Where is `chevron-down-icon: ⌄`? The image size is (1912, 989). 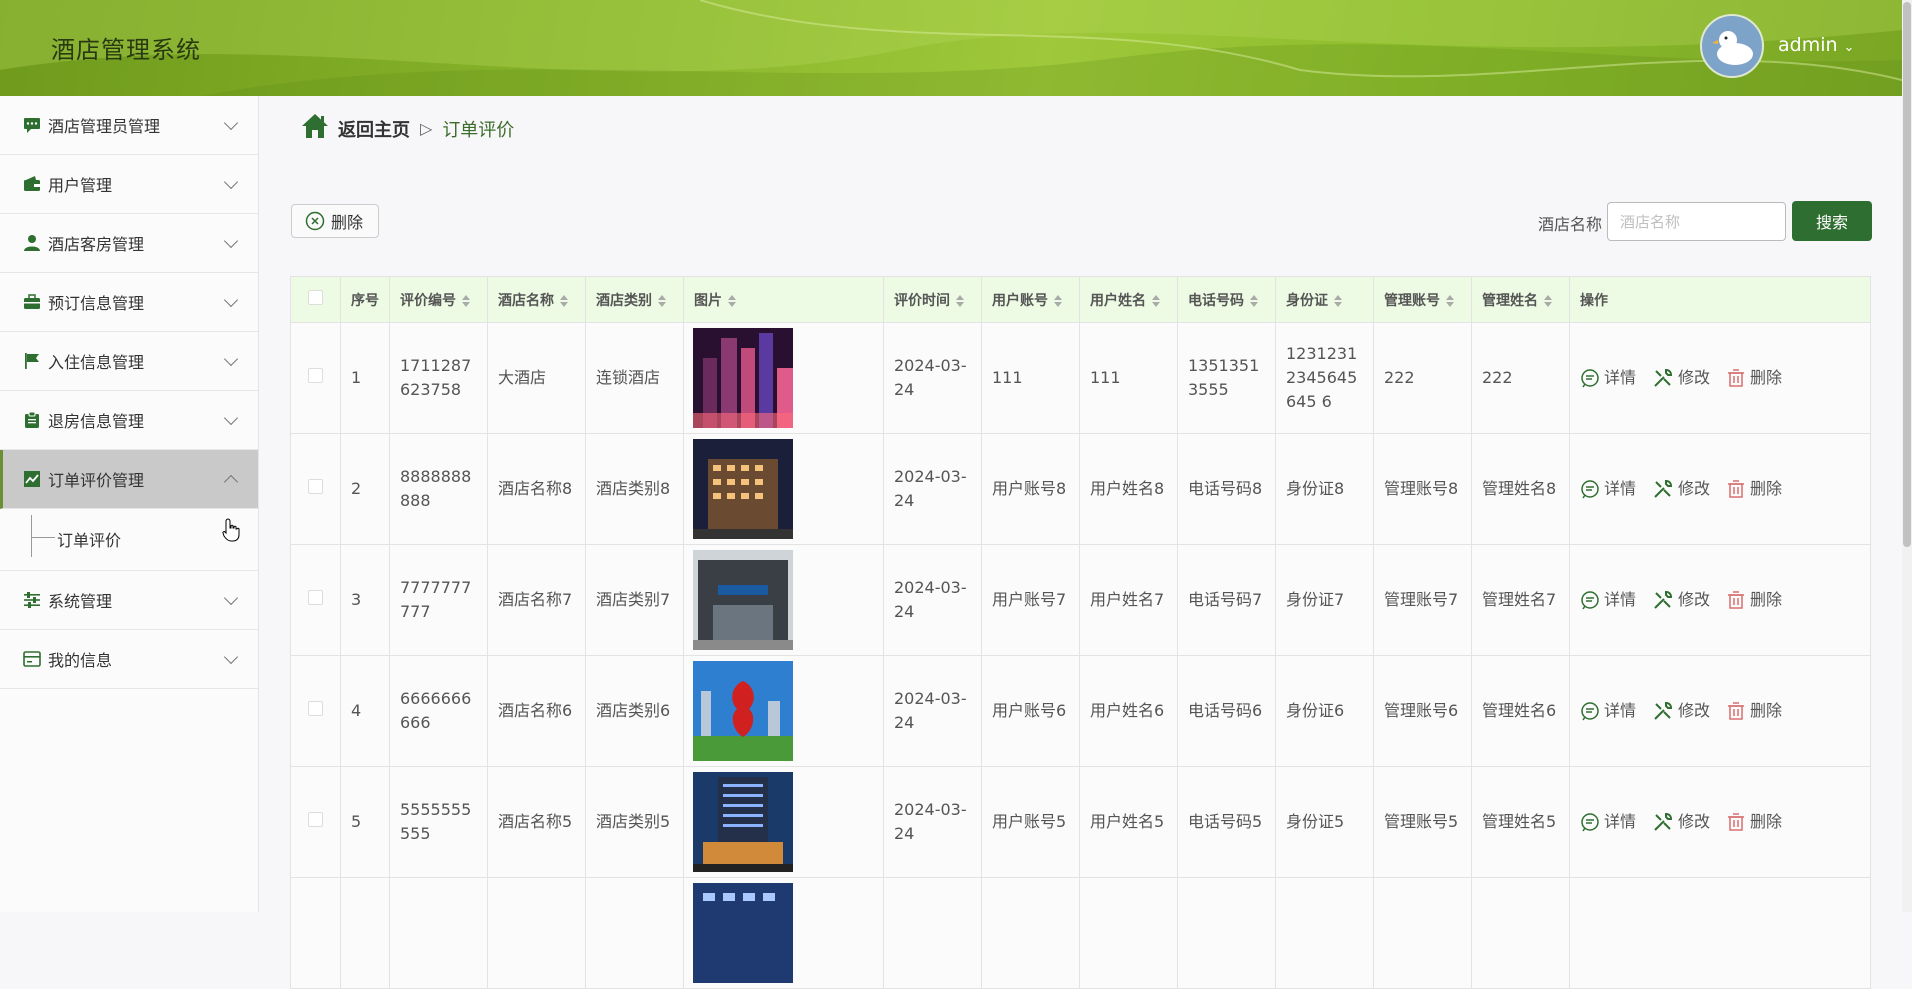
chevron-down-icon: ⌄ is located at coordinates (1849, 47).